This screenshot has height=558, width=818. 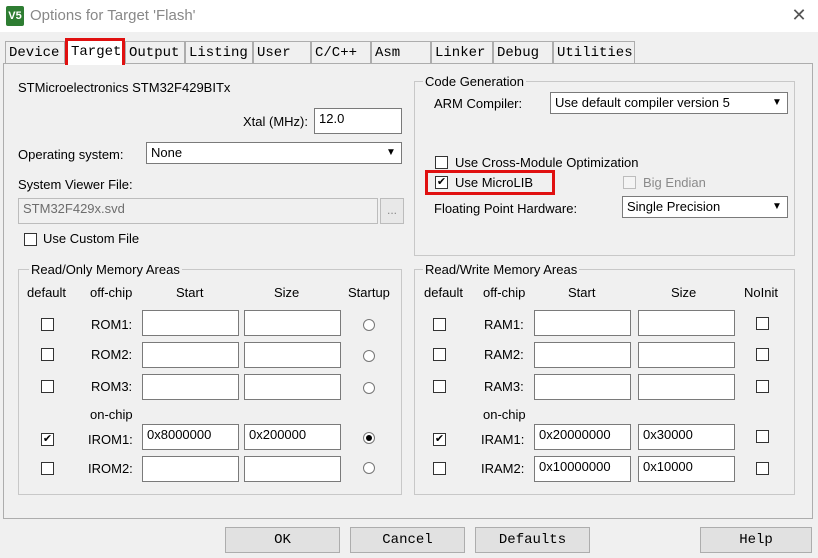 I want to click on cross-module-checkbox, so click(x=441, y=162).